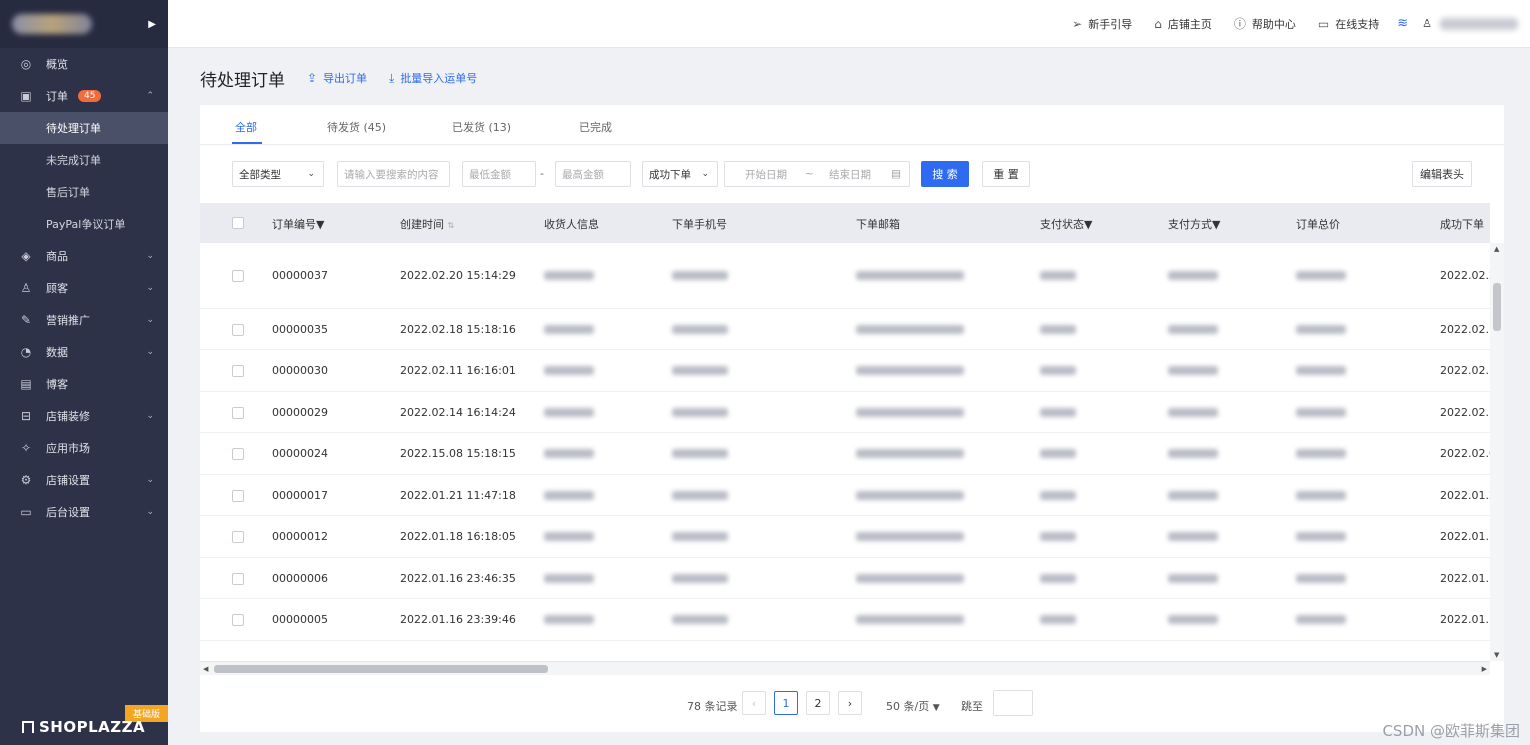  I want to click on caret-right-icon: ▶, so click(152, 24).